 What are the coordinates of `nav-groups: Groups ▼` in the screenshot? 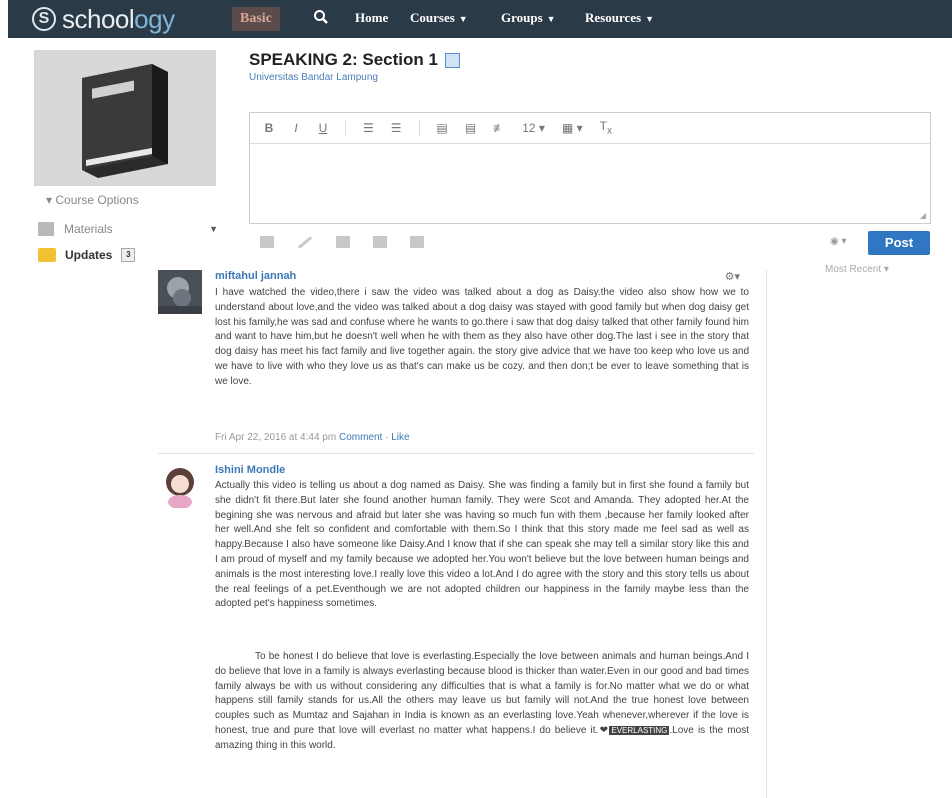 It's located at (528, 18).